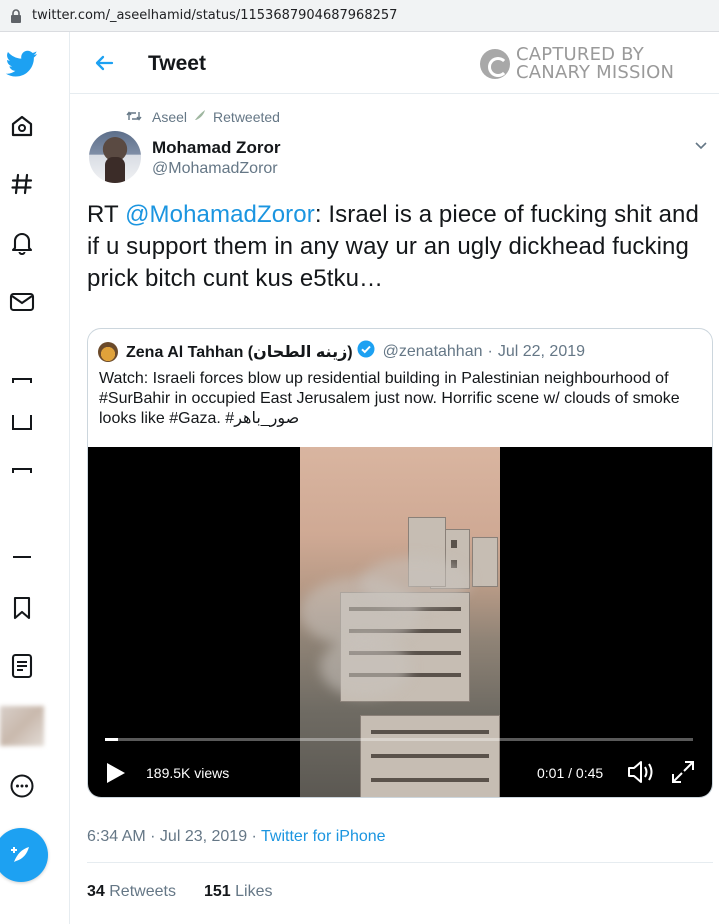 Image resolution: width=719 pixels, height=924 pixels. Describe the element at coordinates (142, 891) in the screenshot. I see `retweets-label: Retweets` at that location.